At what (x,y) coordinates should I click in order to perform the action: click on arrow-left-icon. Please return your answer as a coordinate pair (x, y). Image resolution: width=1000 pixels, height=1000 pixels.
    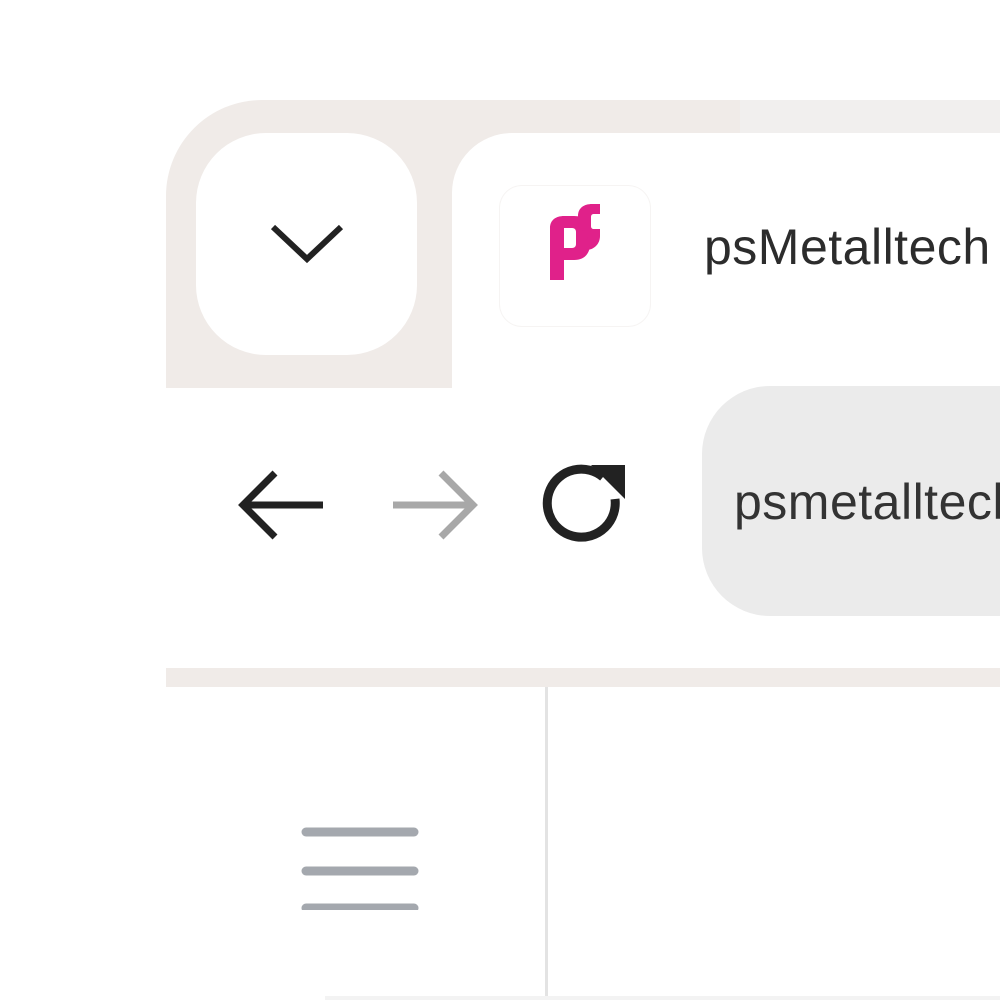
    Looking at the image, I should click on (280, 505).